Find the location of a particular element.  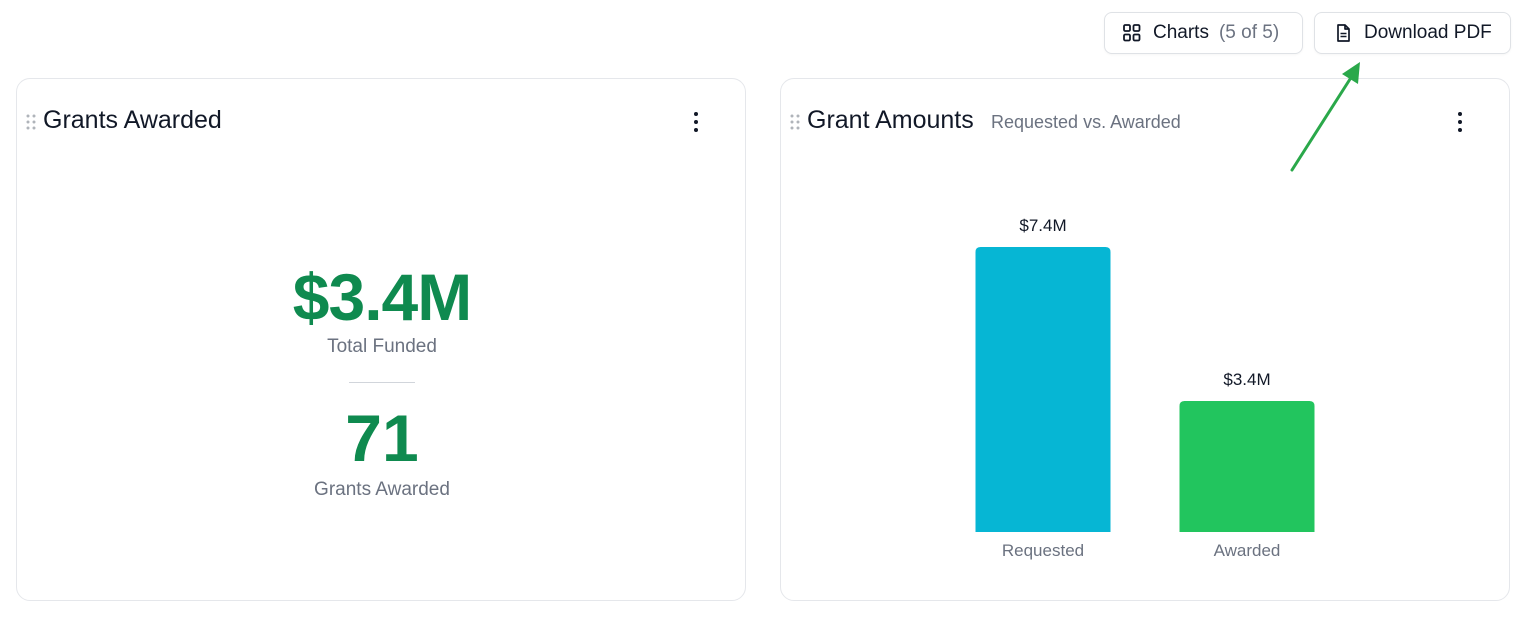

charts-button: Charts (5 of 5) is located at coordinates (1203, 33).